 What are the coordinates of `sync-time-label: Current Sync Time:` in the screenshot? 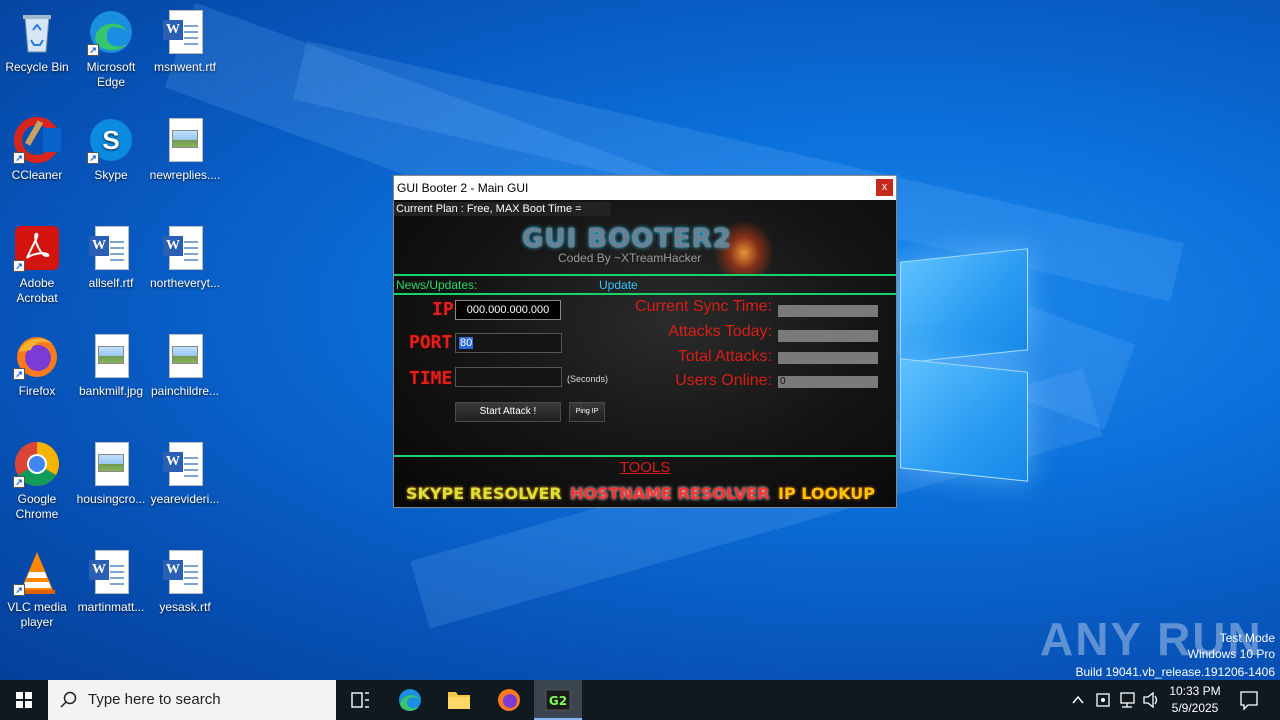 It's located at (703, 306).